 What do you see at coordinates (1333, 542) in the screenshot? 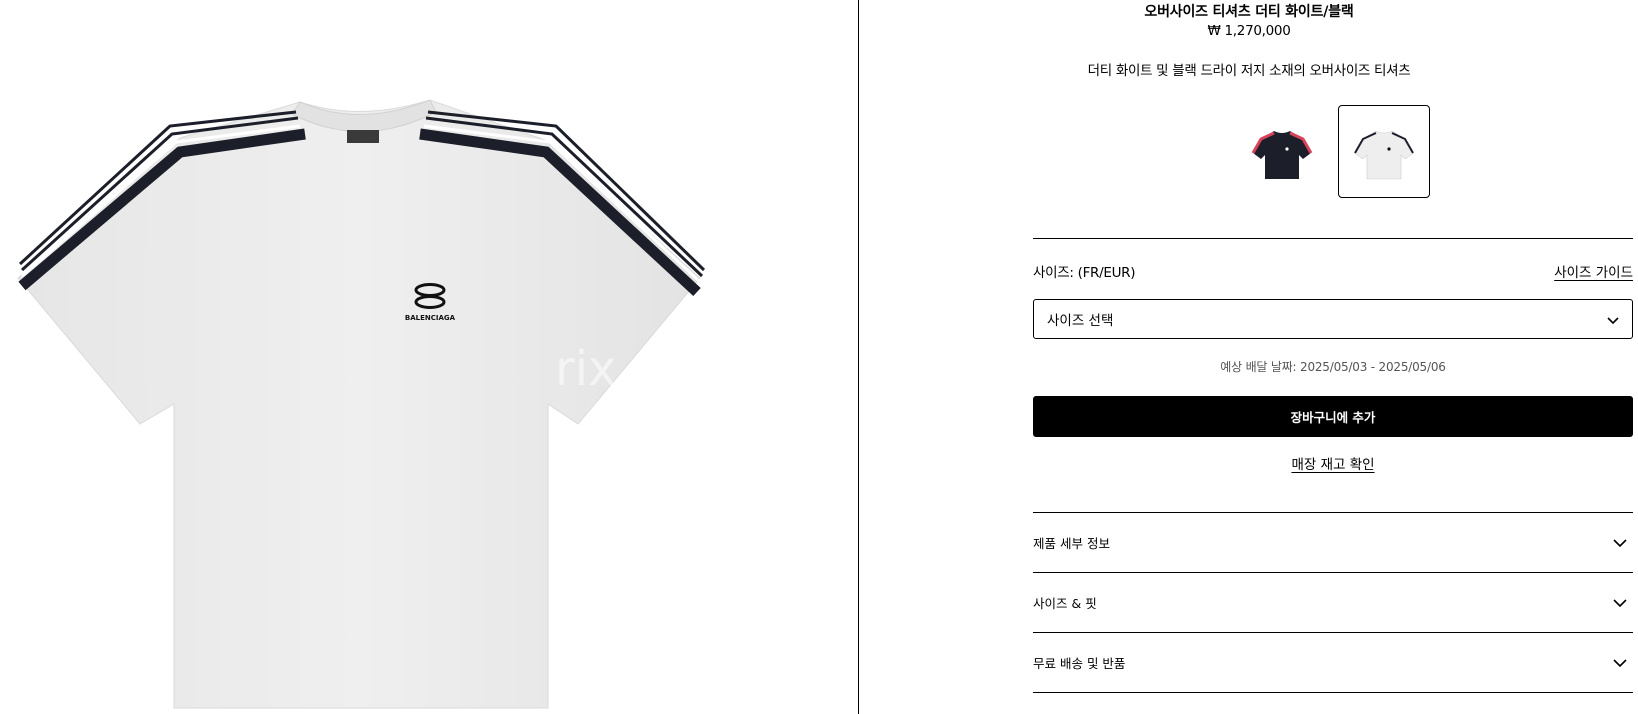
I see `accordion-product-details: 제품 세부 정보` at bounding box center [1333, 542].